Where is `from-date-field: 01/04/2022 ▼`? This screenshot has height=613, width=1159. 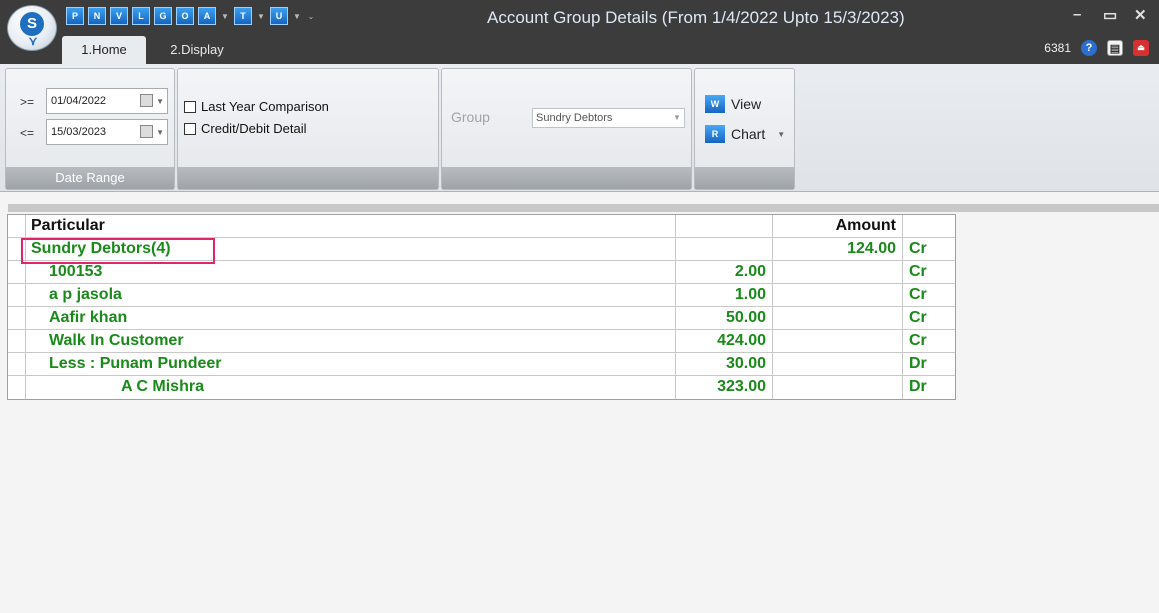 from-date-field: 01/04/2022 ▼ is located at coordinates (107, 101).